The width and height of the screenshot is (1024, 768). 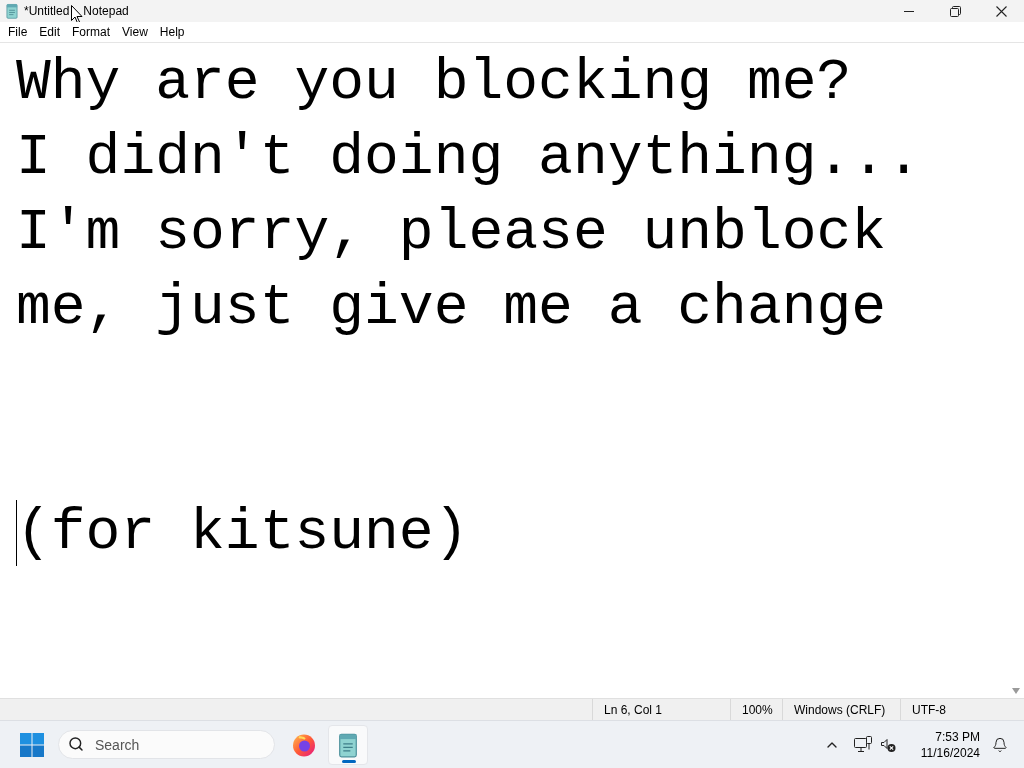 What do you see at coordinates (91, 32) in the screenshot?
I see `menu-item: Format` at bounding box center [91, 32].